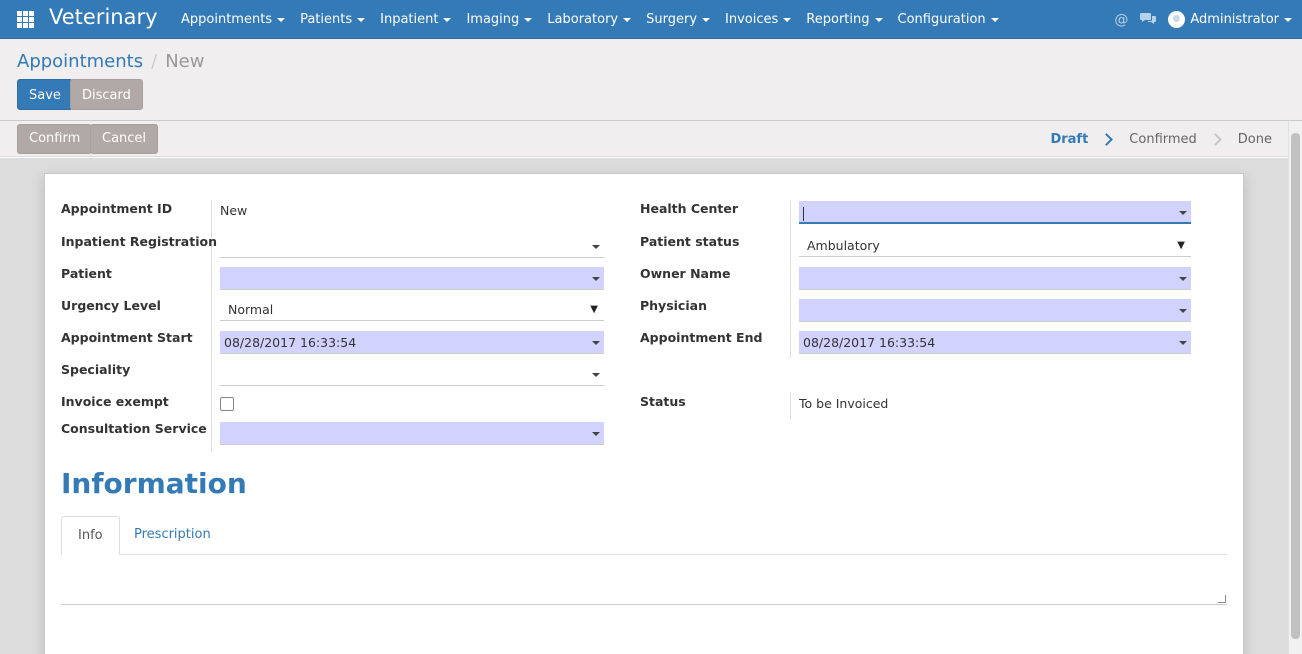  What do you see at coordinates (154, 483) in the screenshot?
I see `information-heading: Information` at bounding box center [154, 483].